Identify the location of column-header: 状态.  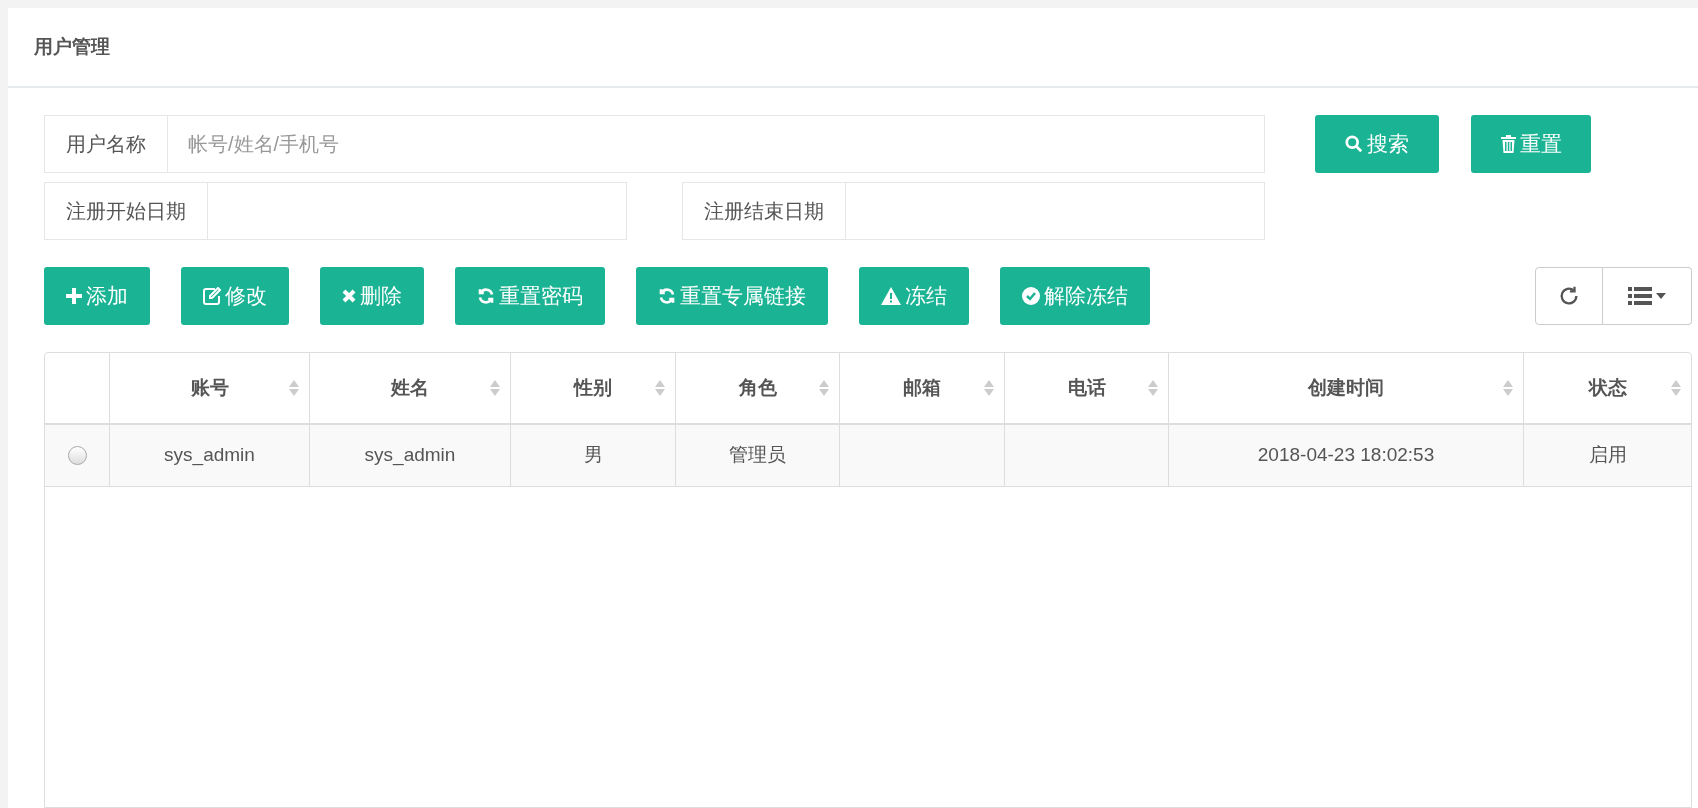
(1607, 388).